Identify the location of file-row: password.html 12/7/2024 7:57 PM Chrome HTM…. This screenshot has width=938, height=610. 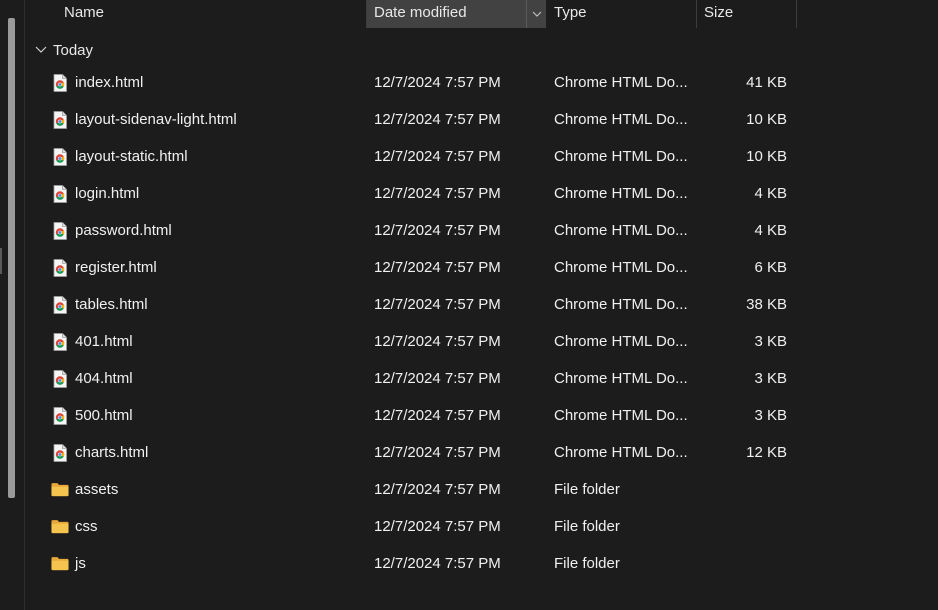
(481, 230).